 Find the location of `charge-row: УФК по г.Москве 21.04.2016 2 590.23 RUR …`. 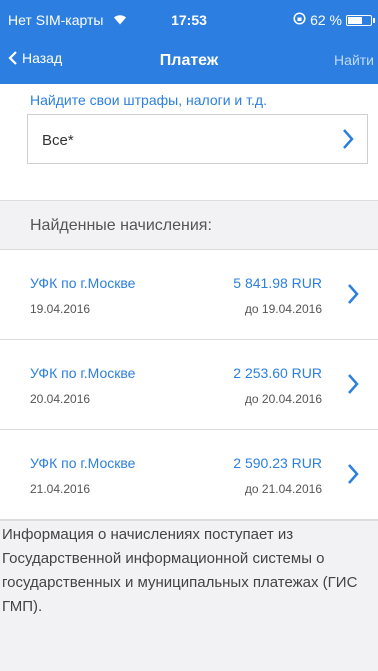

charge-row: УФК по г.Москве 21.04.2016 2 590.23 RUR … is located at coordinates (189, 475).